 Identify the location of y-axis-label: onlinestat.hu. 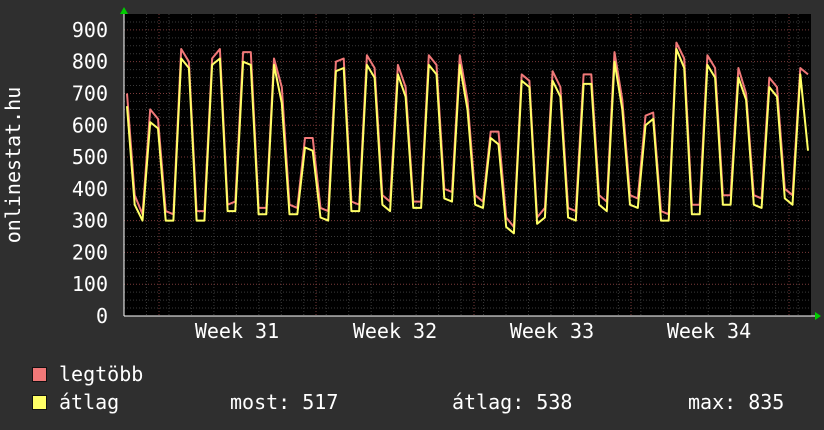
(13, 165).